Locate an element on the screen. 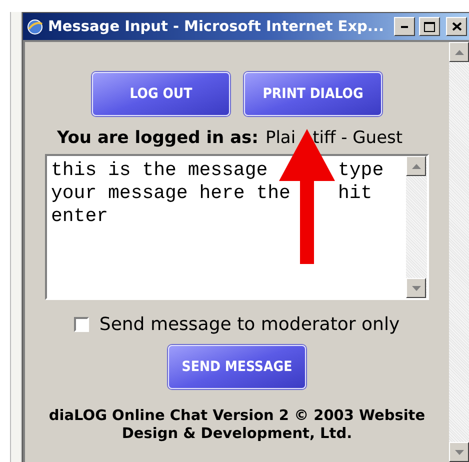  checkbox is located at coordinates (82, 324).